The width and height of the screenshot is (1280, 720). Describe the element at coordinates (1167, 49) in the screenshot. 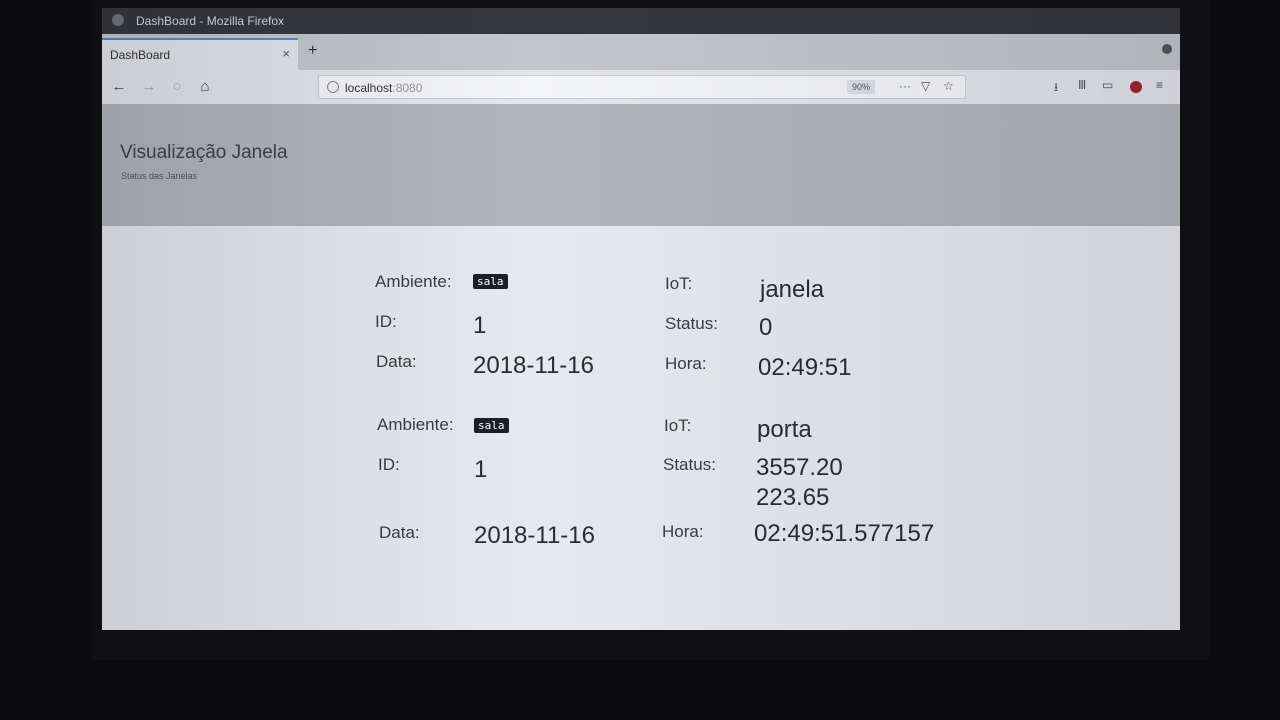

I see `window-close-icon` at that location.